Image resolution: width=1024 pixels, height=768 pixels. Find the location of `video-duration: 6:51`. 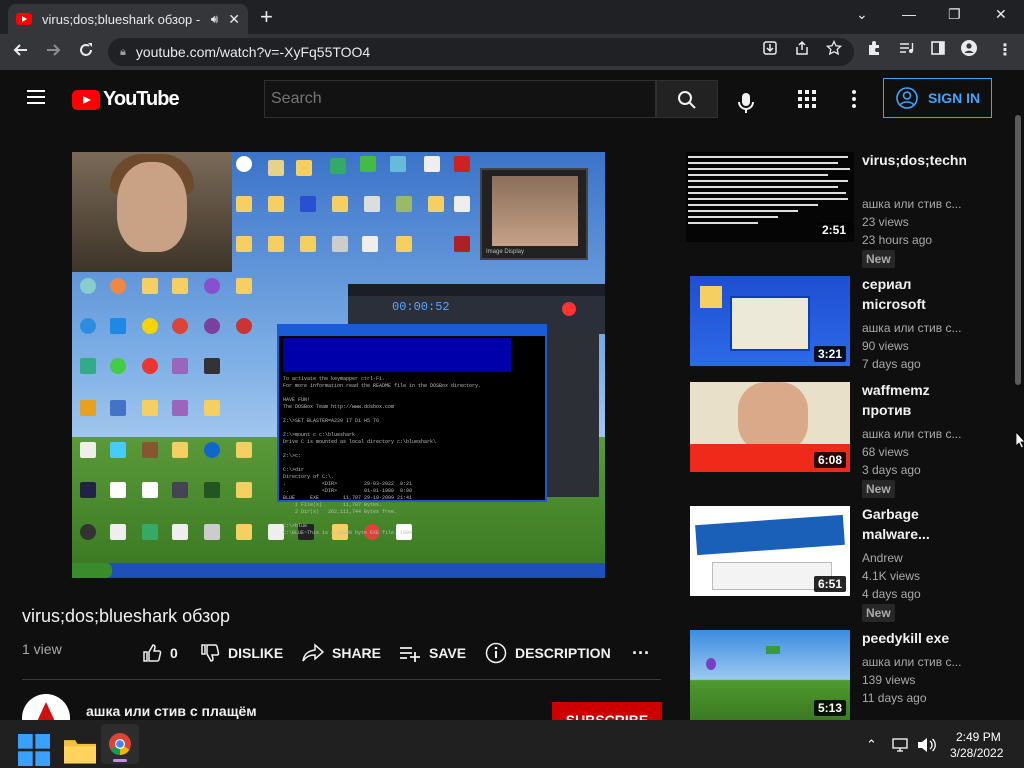

video-duration: 6:51 is located at coordinates (829, 584).